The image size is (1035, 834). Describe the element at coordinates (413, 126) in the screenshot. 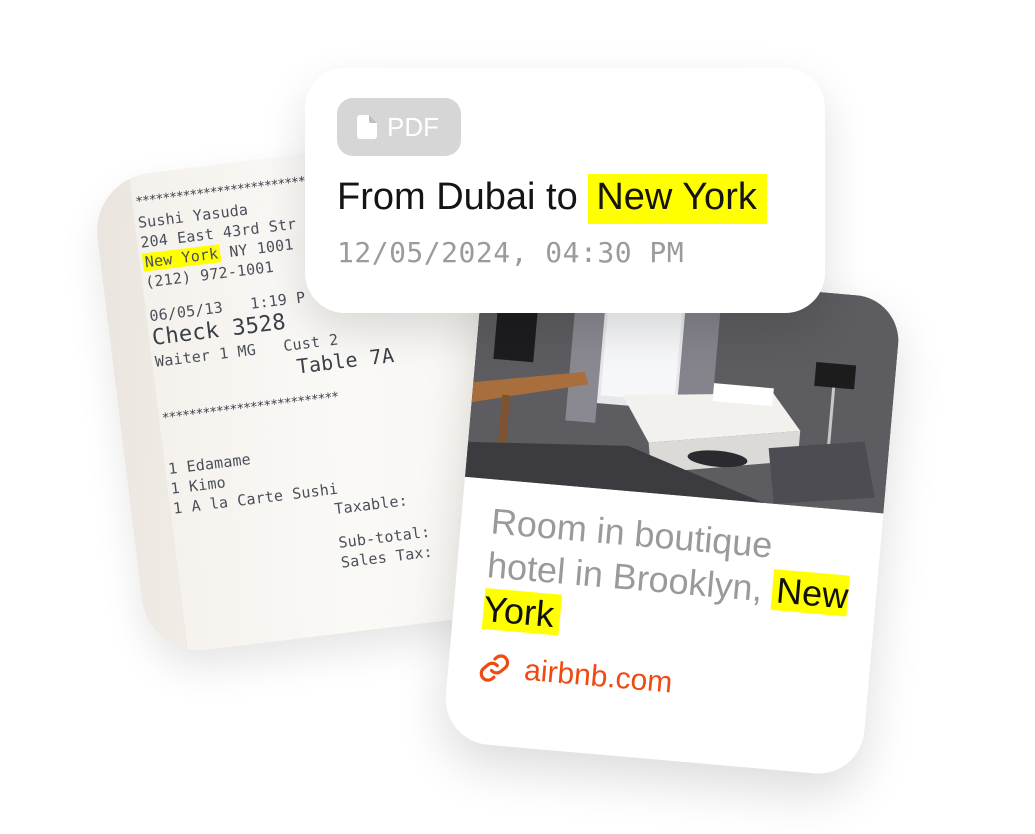

I see `pdf-badge-label: PDF` at that location.